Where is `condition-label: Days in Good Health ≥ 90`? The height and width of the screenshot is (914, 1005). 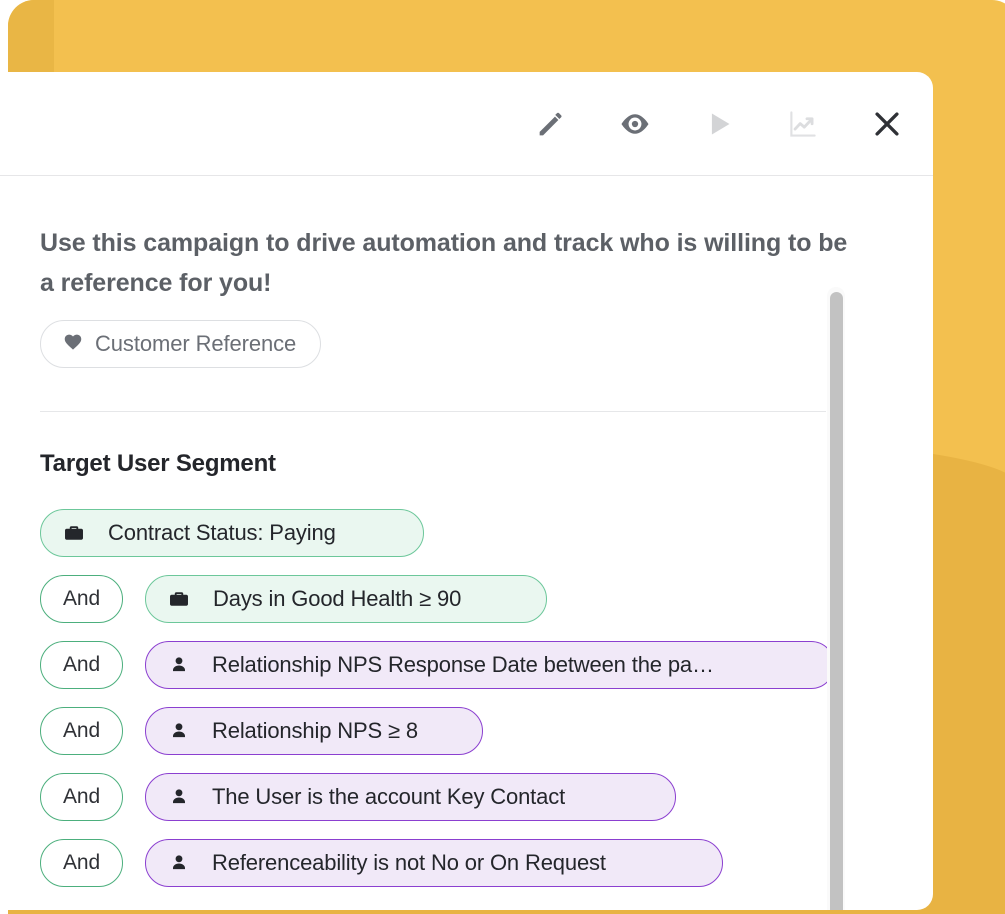 condition-label: Days in Good Health ≥ 90 is located at coordinates (337, 598).